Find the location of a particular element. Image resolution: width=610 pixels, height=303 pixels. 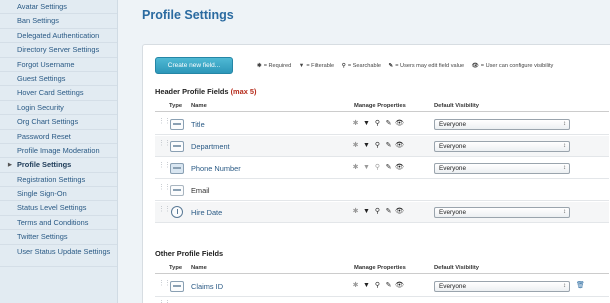

sidebar-item-status-level-settings: Status Level Settings is located at coordinates (58, 208).